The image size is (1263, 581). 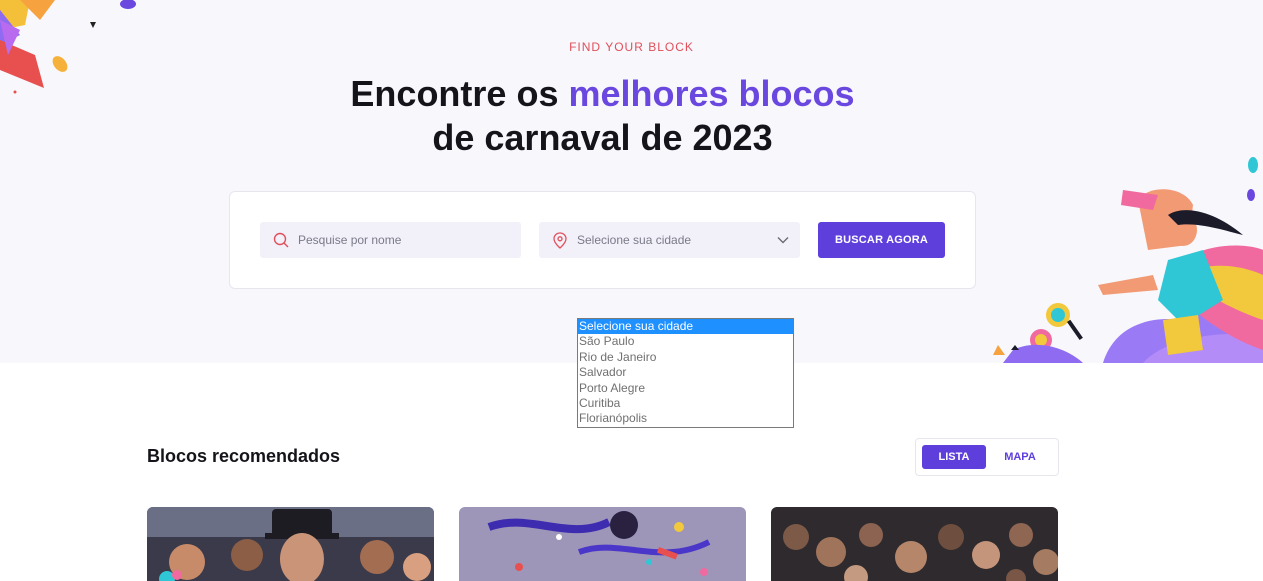 I want to click on section-title: Blocos recomendados, so click(x=244, y=456).